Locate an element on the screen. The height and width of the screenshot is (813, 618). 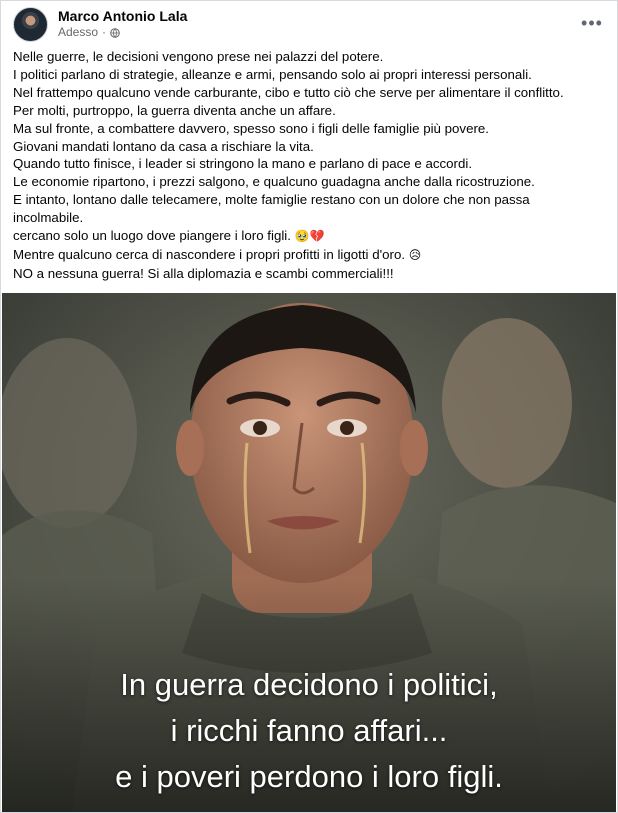
caption-line: In guerra decidono i politici, is located at coordinates (309, 684).